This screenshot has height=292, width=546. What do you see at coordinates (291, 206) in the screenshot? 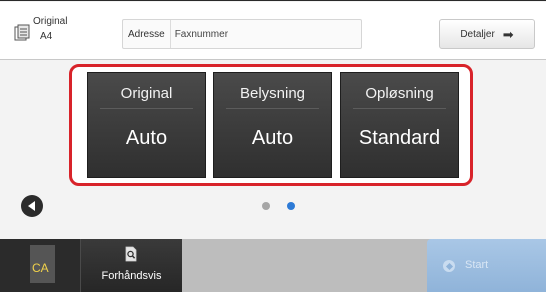
I see `page-indicator-dot-active` at bounding box center [291, 206].